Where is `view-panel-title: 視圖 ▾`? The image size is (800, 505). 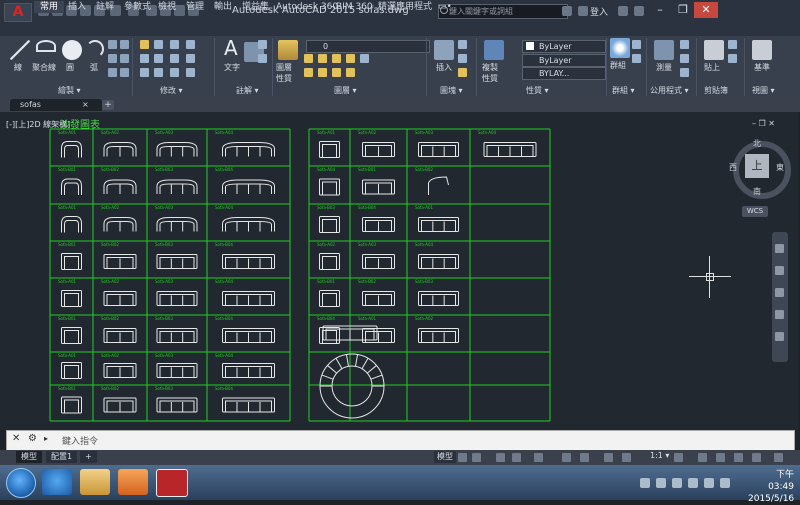
view-panel-title: 視圖 ▾ is located at coordinates (763, 90).